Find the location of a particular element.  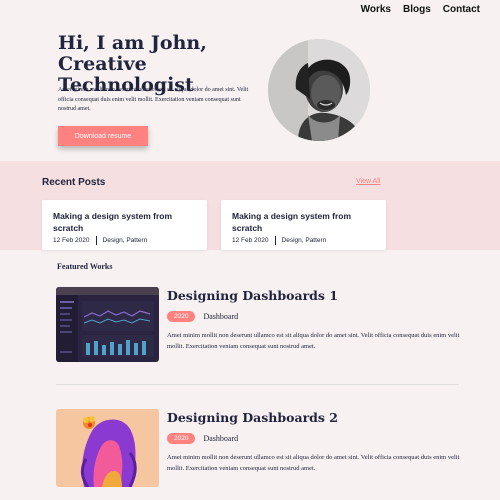

illustration-preview-image is located at coordinates (107, 448).